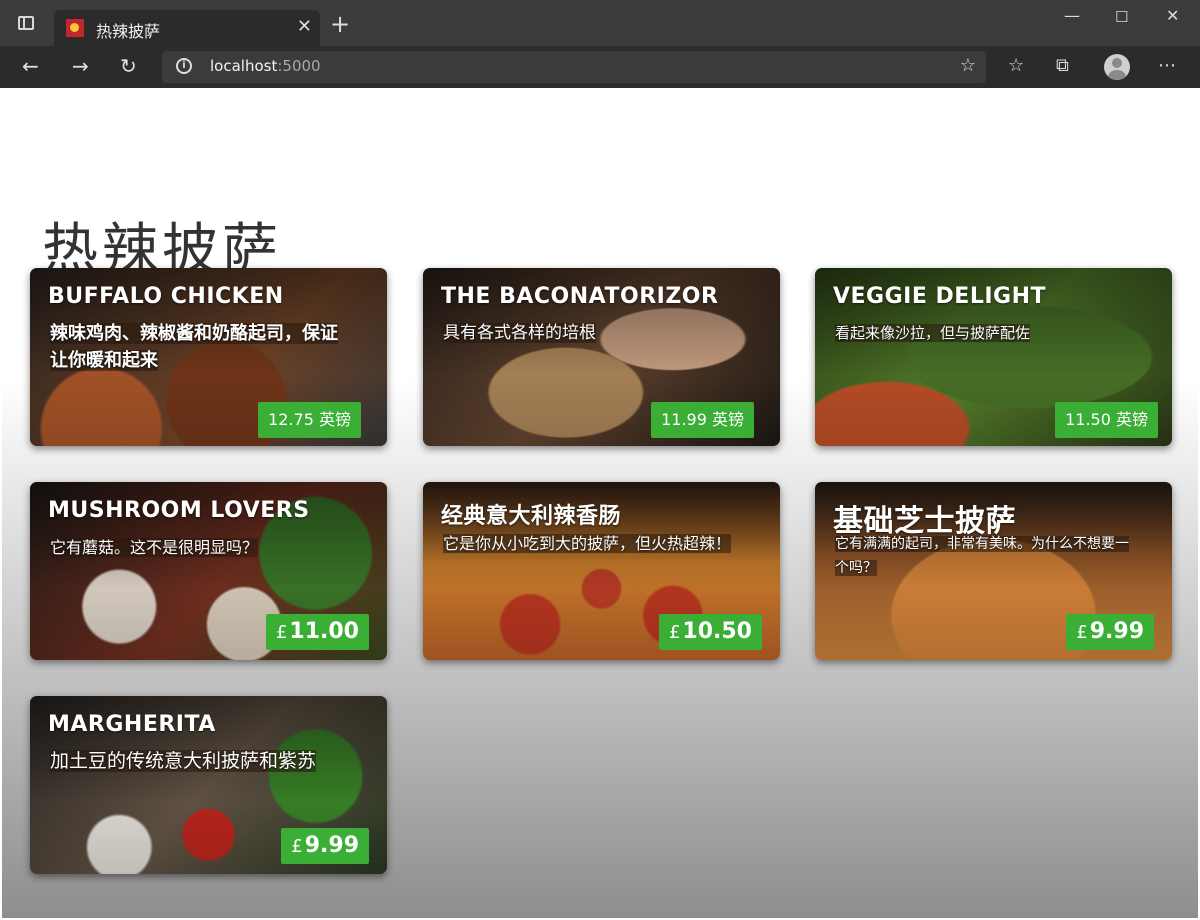 The width and height of the screenshot is (1200, 920). I want to click on pizza-card-margherita: MARGHERITA 加土豆的传统意大利披萨和紫苏 £9.99, so click(208, 785).